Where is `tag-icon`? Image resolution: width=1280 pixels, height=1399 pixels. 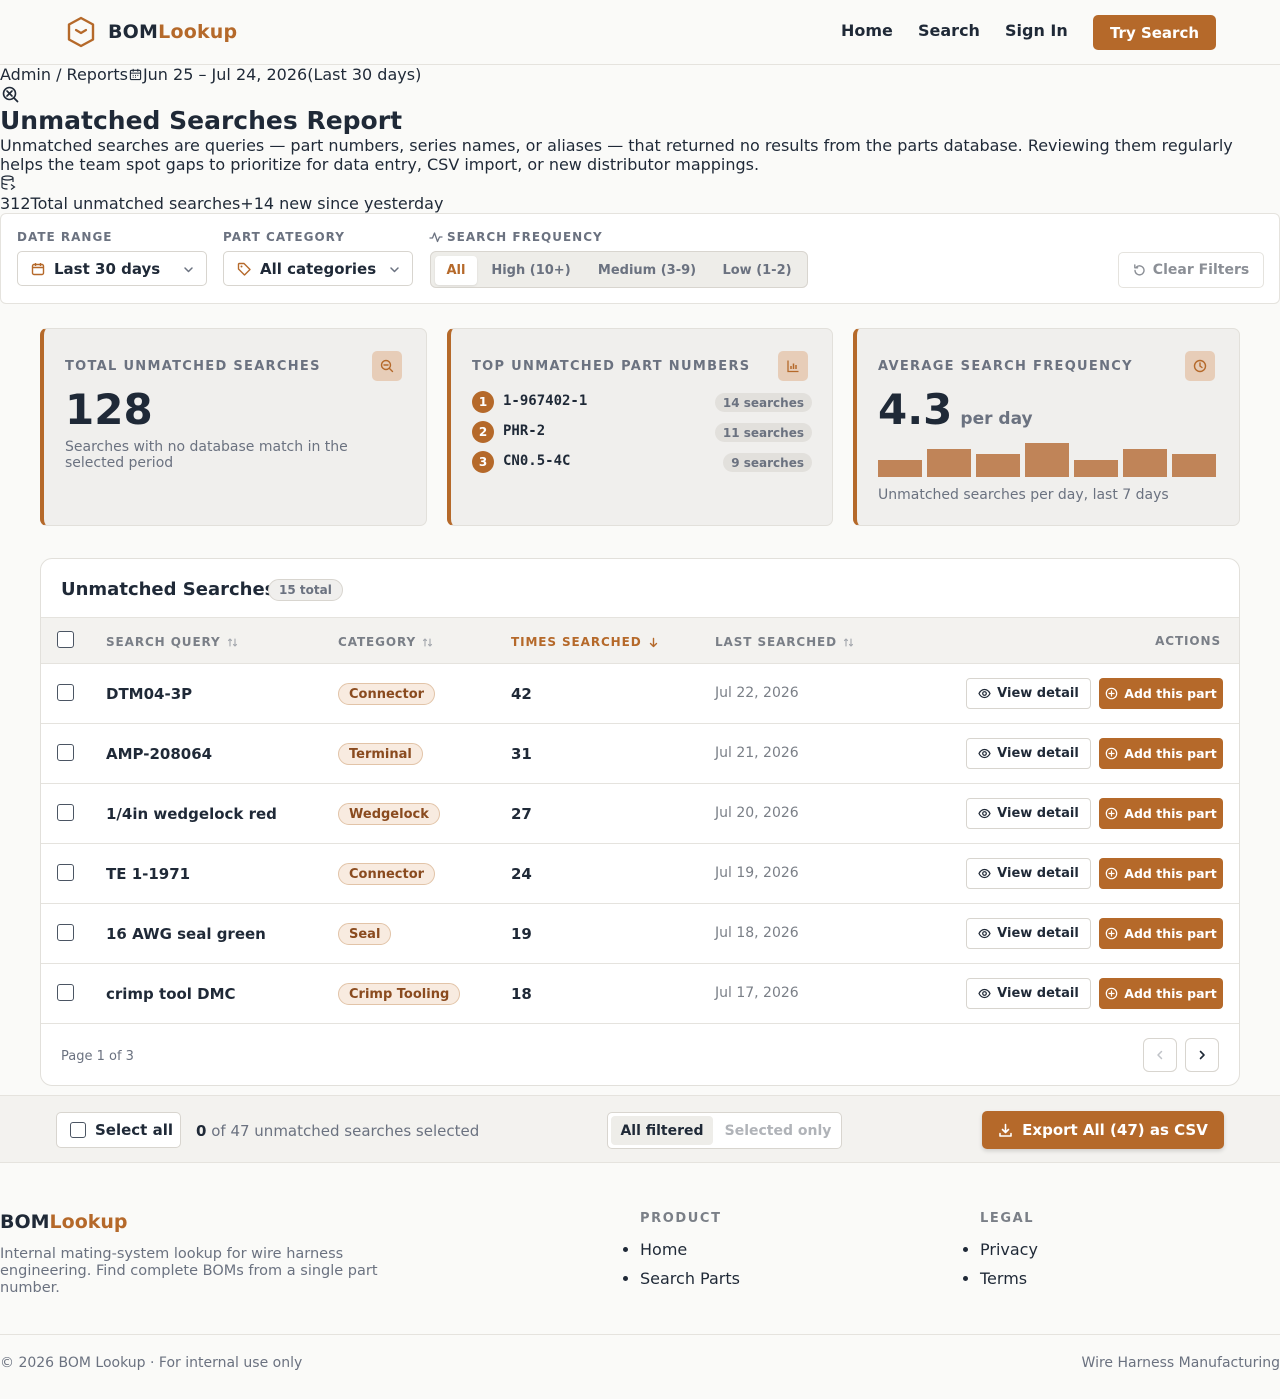
tag-icon is located at coordinates (244, 269).